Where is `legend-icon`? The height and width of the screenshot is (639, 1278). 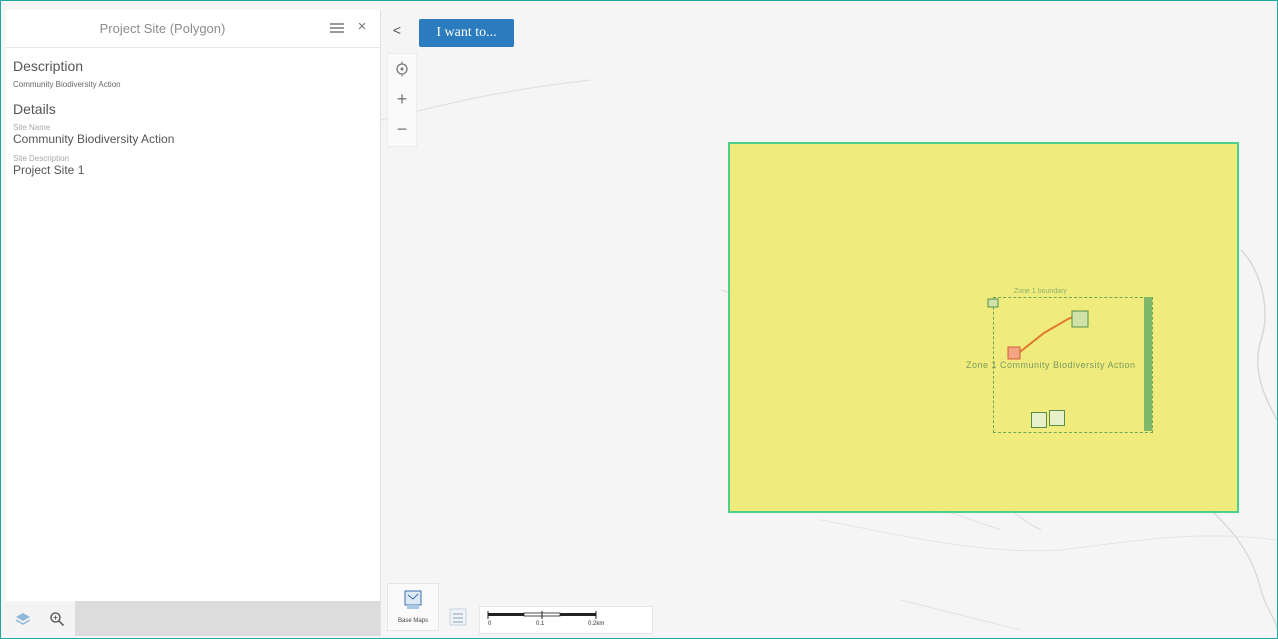 legend-icon is located at coordinates (458, 617).